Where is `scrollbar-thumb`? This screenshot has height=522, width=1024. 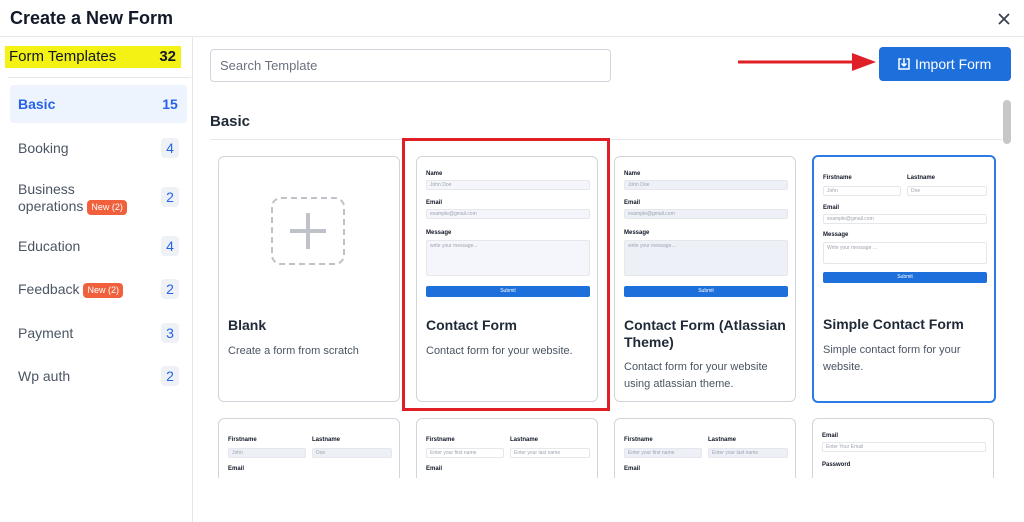 scrollbar-thumb is located at coordinates (1007, 122).